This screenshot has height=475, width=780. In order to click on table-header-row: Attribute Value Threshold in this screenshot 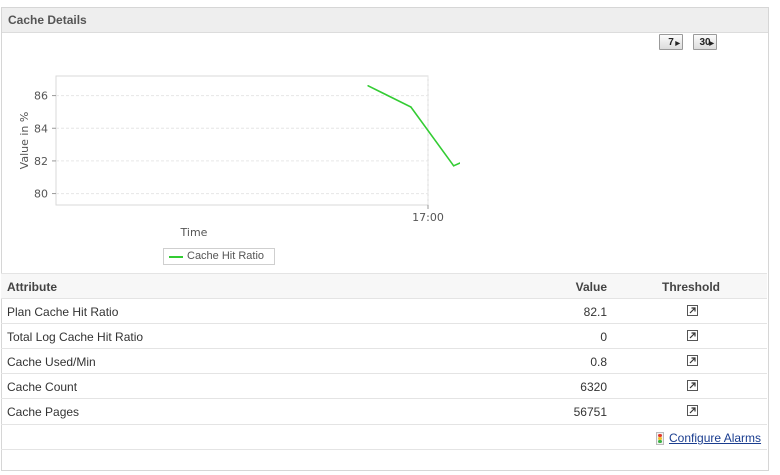, I will do `click(384, 285)`.